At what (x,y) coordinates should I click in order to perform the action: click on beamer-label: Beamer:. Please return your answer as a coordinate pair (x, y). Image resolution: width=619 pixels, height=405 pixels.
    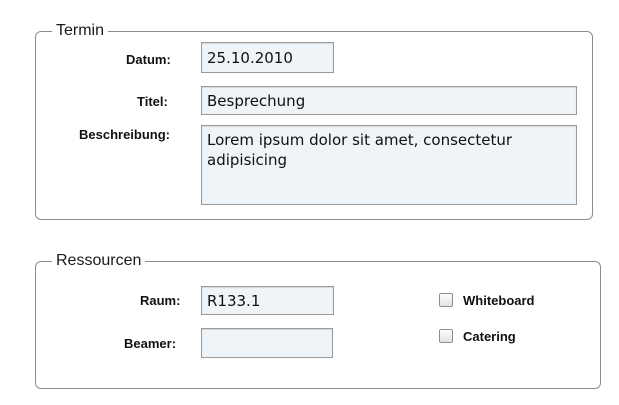
    Looking at the image, I should click on (150, 343).